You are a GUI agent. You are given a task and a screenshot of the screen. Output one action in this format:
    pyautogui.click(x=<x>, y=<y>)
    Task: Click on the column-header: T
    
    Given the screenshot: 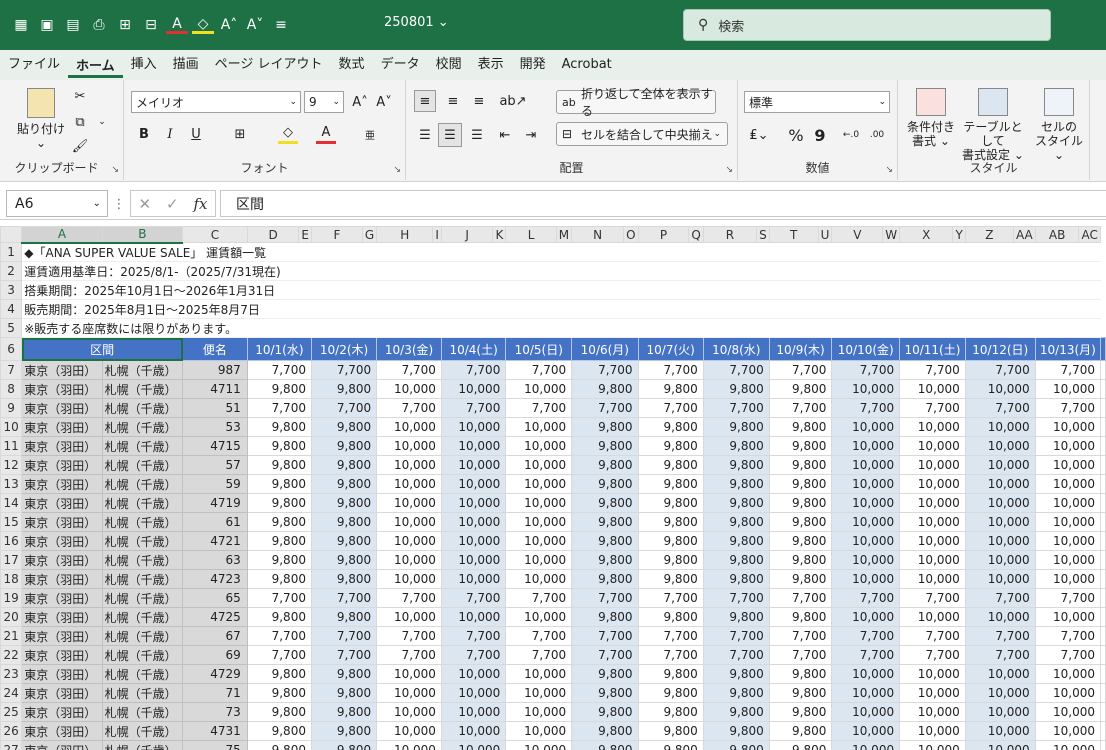 What is the action you would take?
    pyautogui.click(x=793, y=234)
    